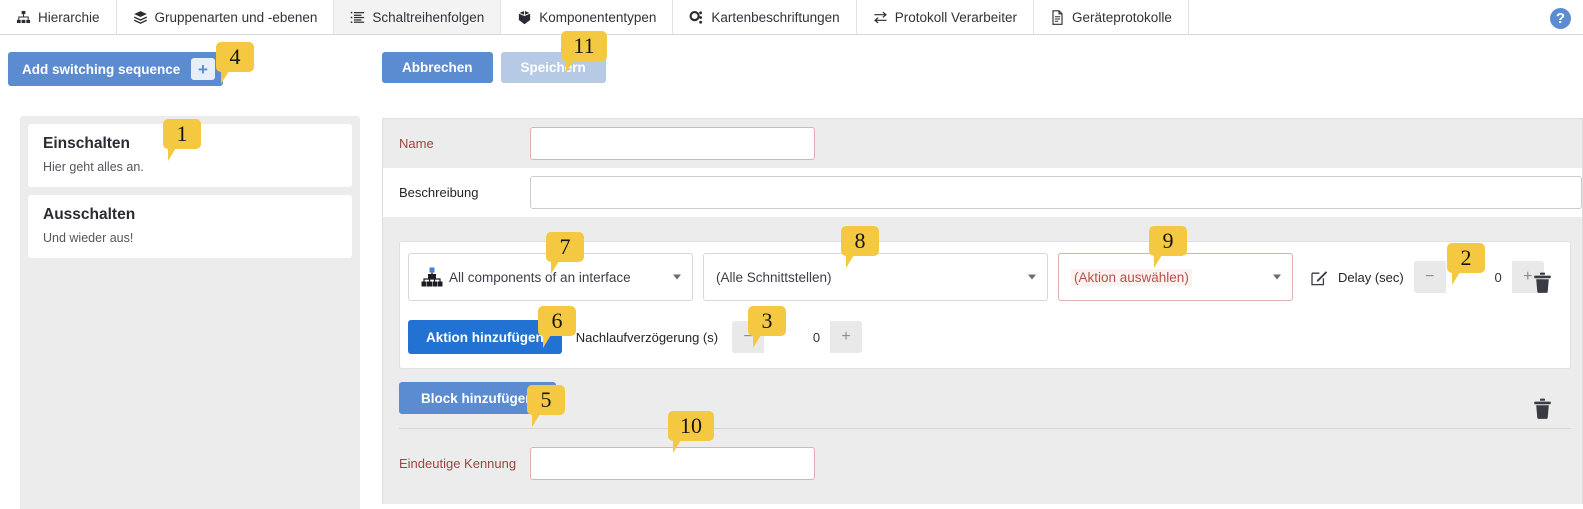  Describe the element at coordinates (428, 17) in the screenshot. I see `tab-label: Schaltreihenfolgen` at that location.